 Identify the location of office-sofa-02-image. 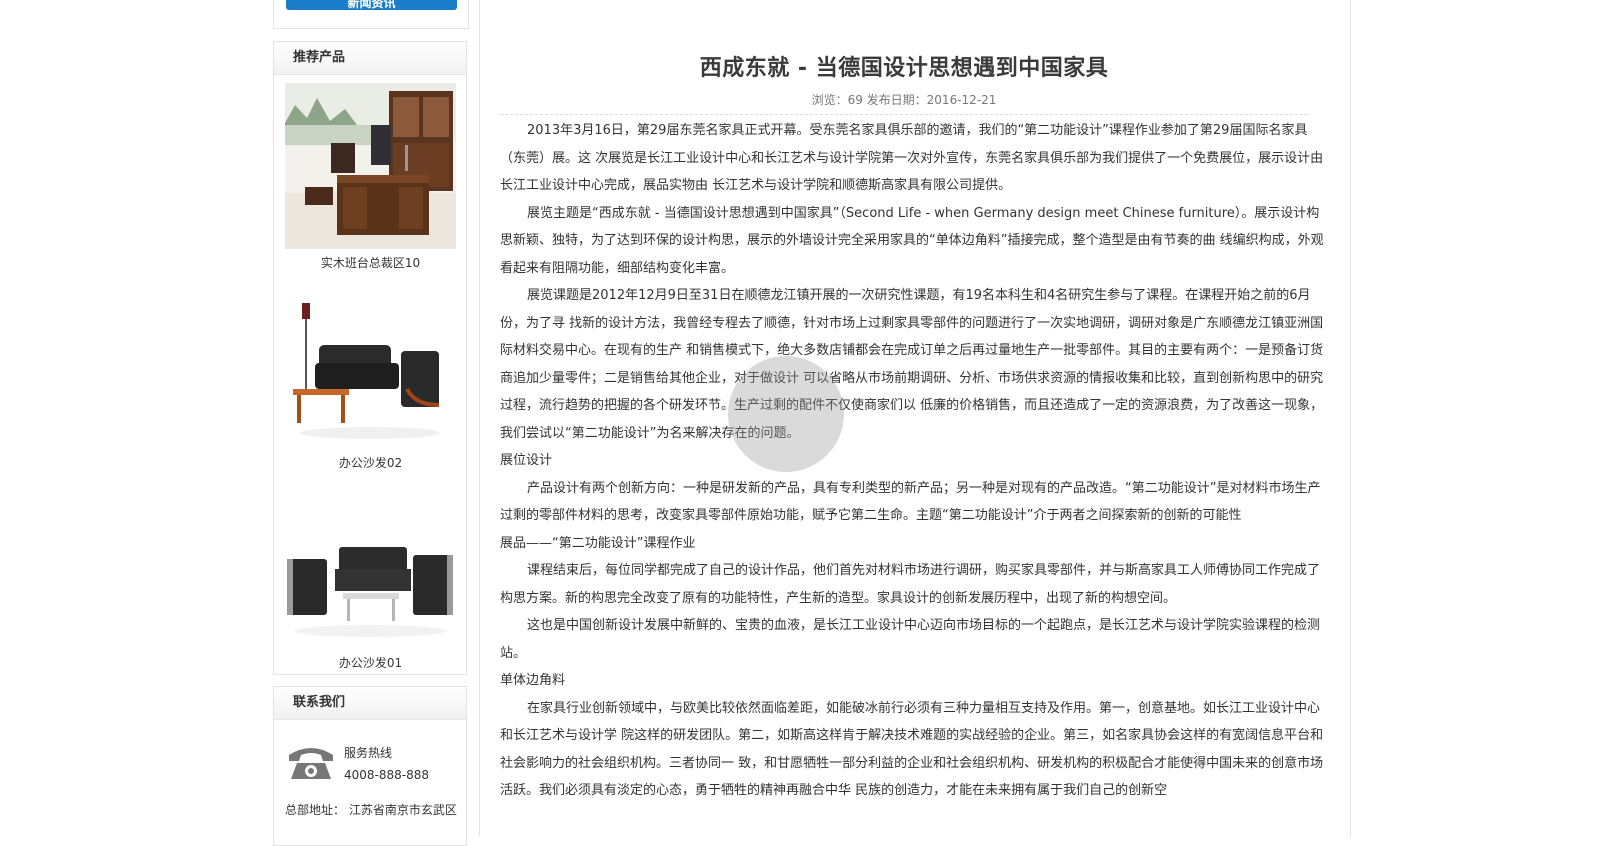
(370, 366).